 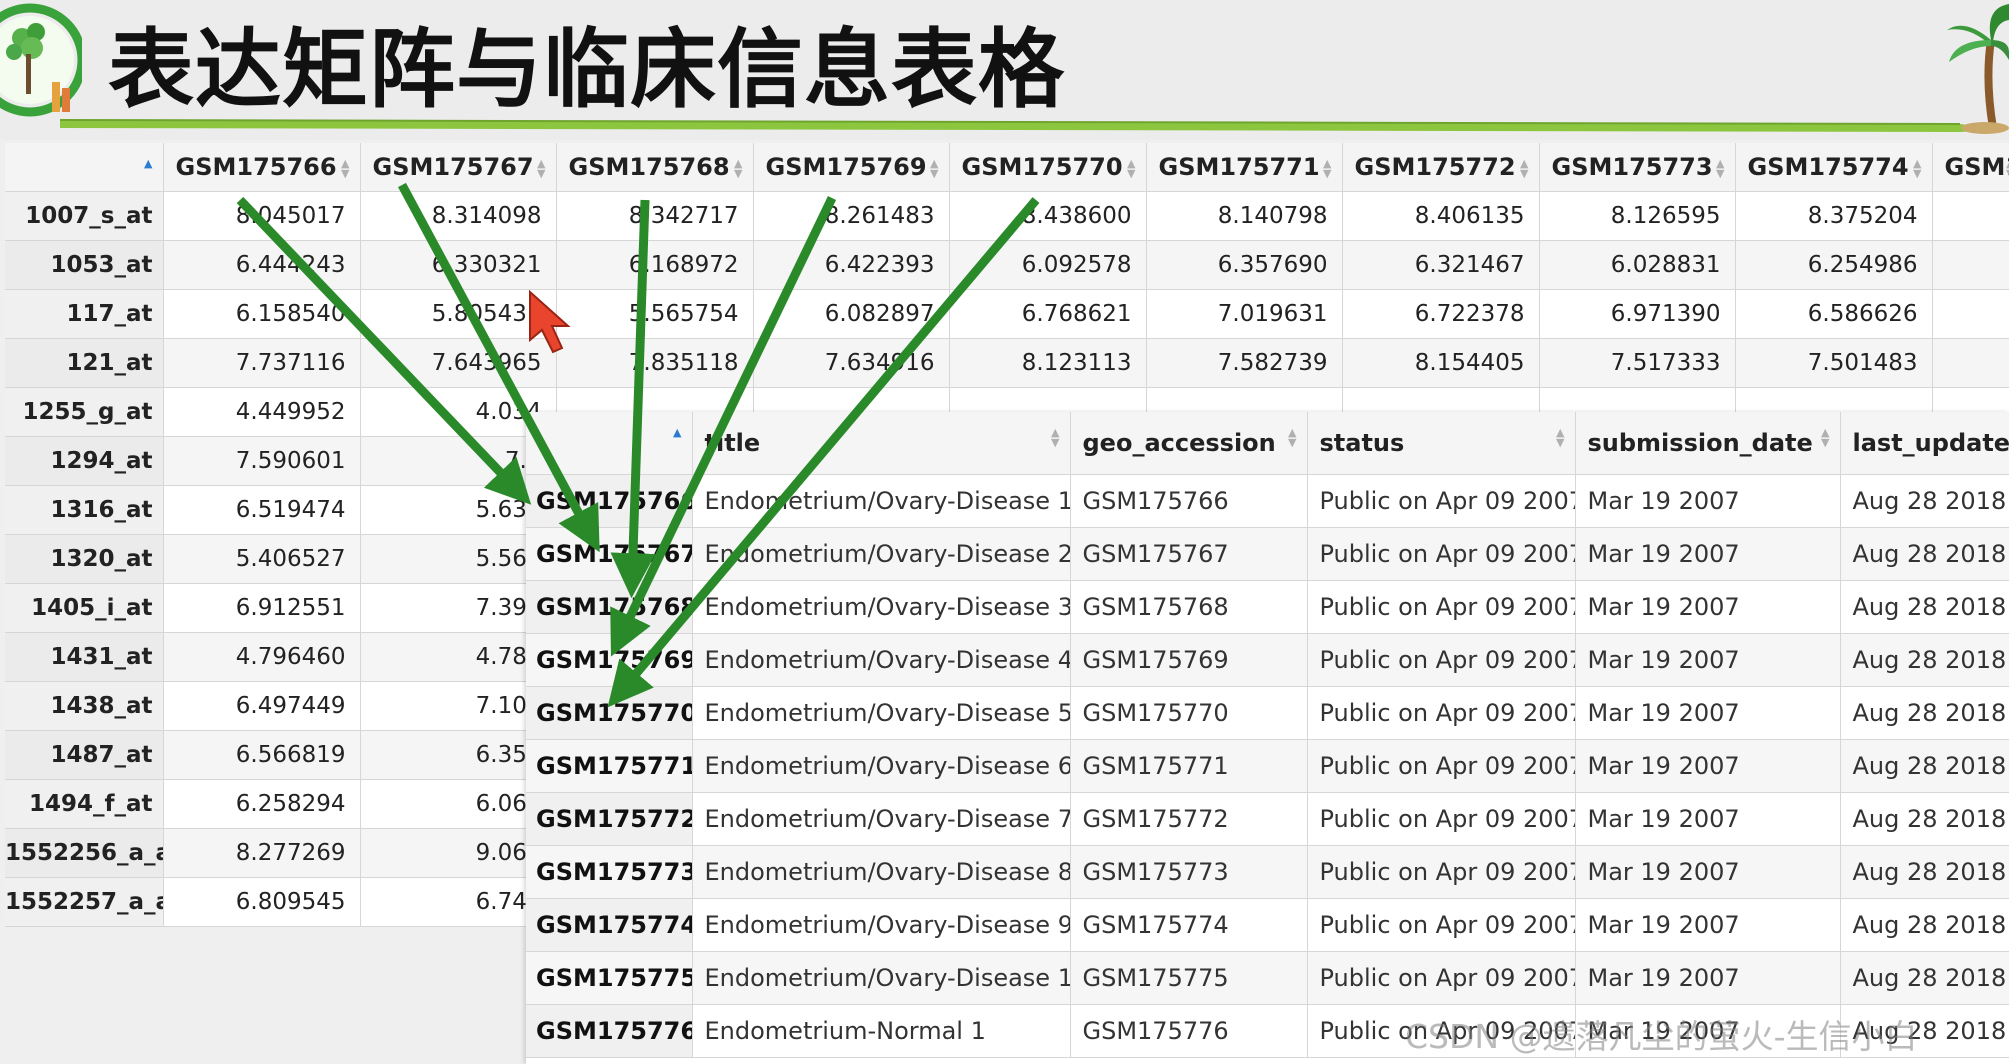 I want to click on expr-row-name: 1494_f_at, so click(x=84, y=804).